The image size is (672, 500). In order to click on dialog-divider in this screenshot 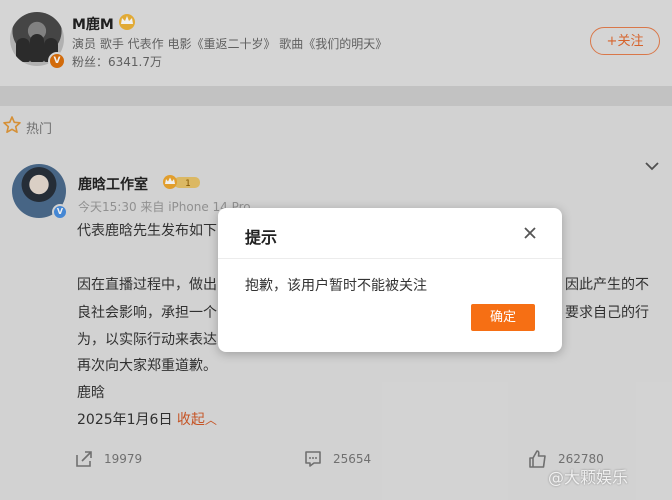, I will do `click(390, 258)`.